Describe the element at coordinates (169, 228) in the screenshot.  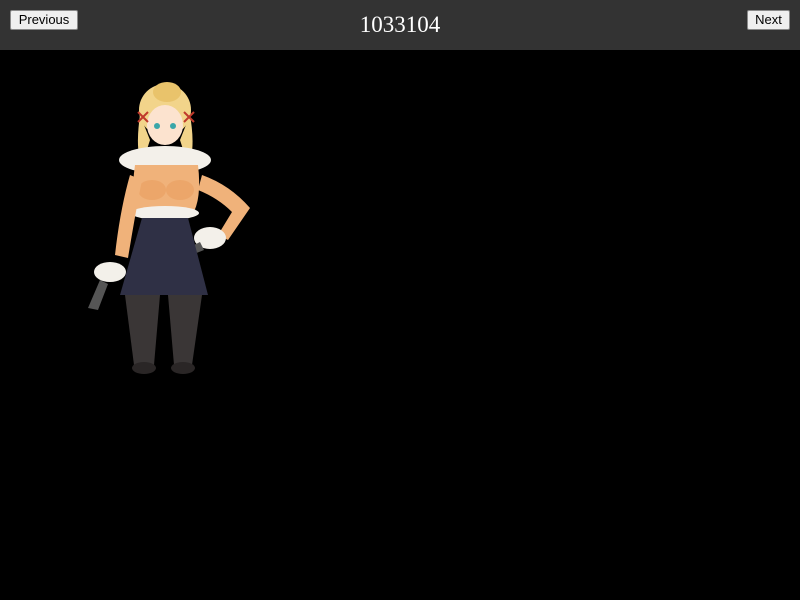
I see `character-sprite-image` at that location.